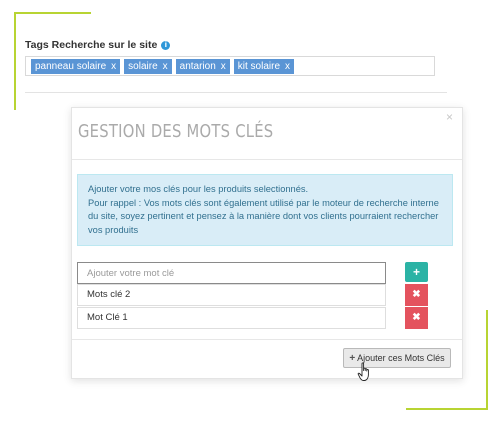  I want to click on keyword-row: Mot Clé 1, so click(231, 318).